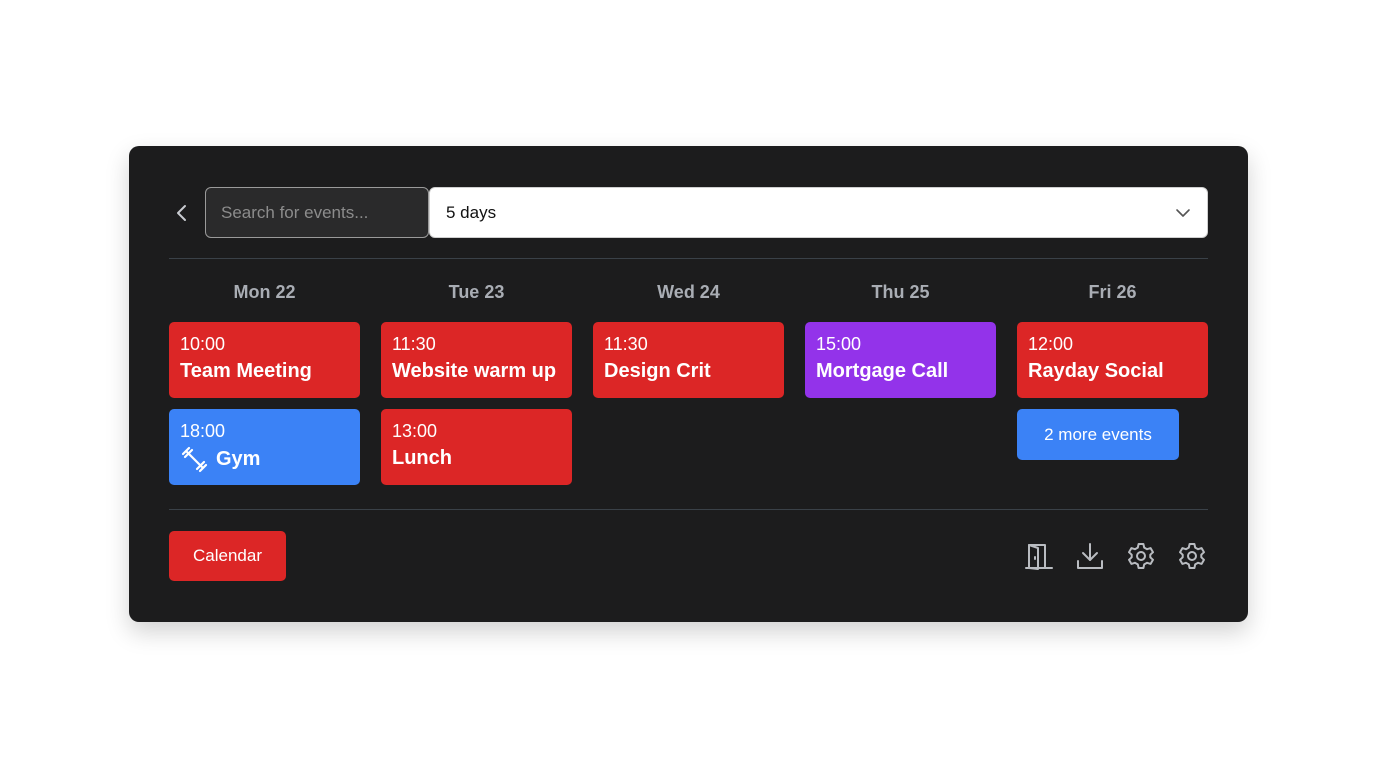 The width and height of the screenshot is (1376, 768). I want to click on search-input, so click(317, 212).